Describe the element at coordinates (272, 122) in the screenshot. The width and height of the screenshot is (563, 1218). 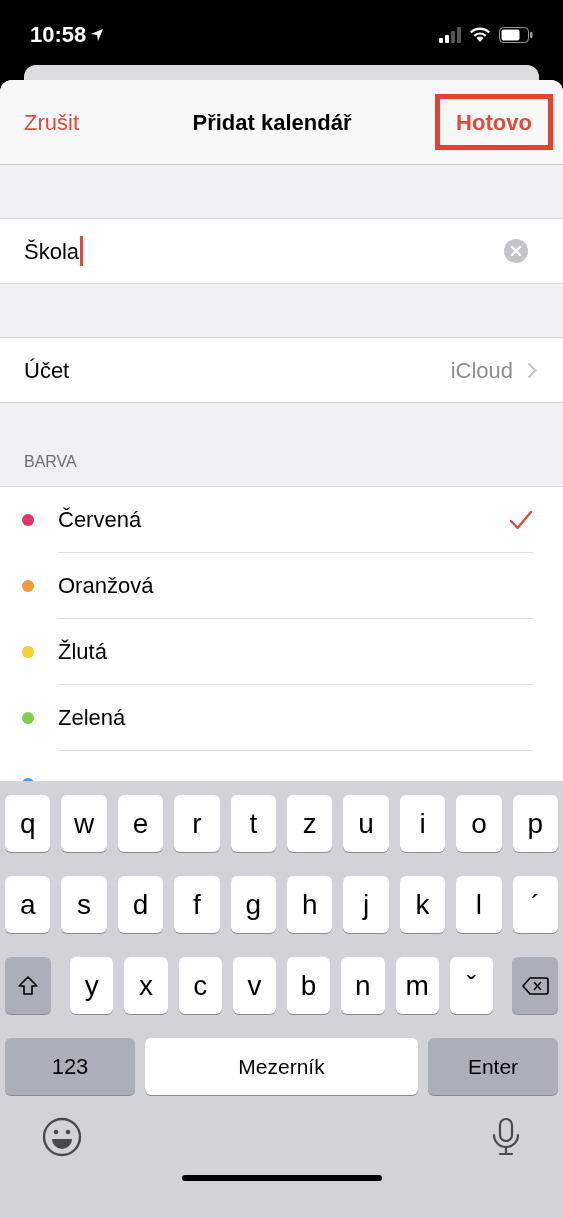
I see `sheet-title: Přidat kalendář` at that location.